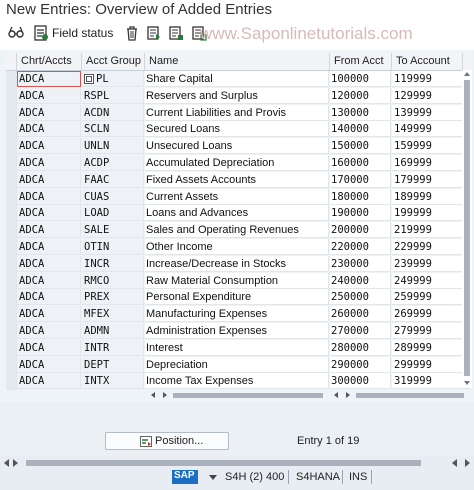  Describe the element at coordinates (360, 280) in the screenshot. I see `cell-from-acct: 240000` at that location.